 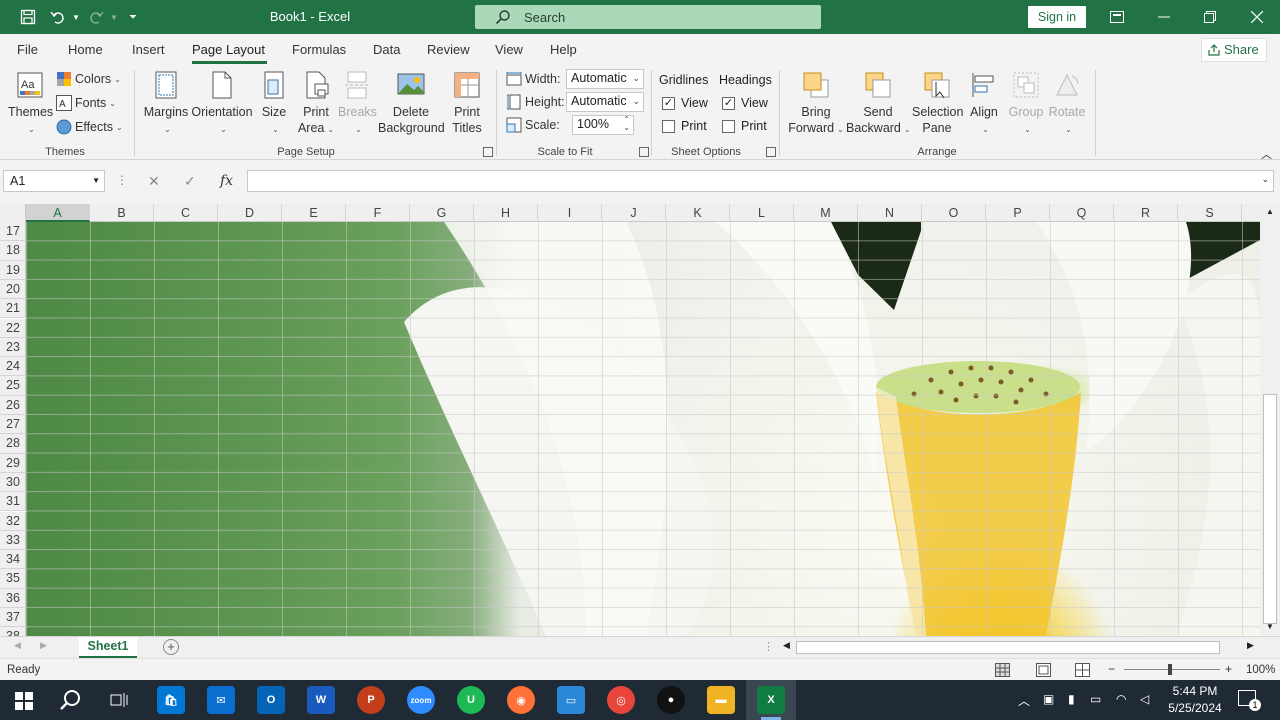 What do you see at coordinates (58, 213) in the screenshot?
I see `column-header-a: A` at bounding box center [58, 213].